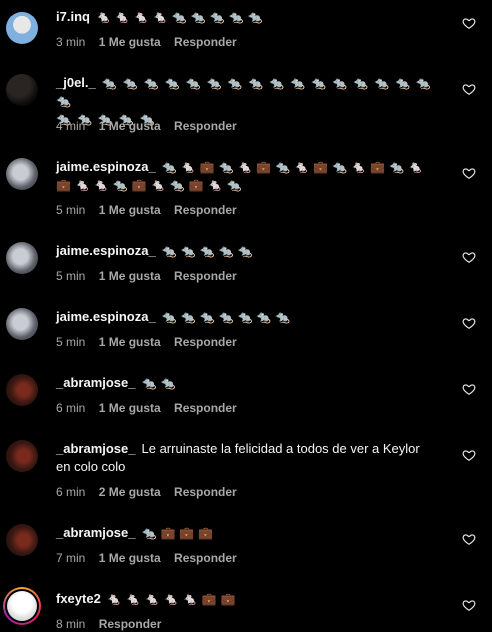  What do you see at coordinates (173, 599) in the screenshot?
I see `comment-text: 🐁🐁🐁🐁🐁💼💼` at bounding box center [173, 599].